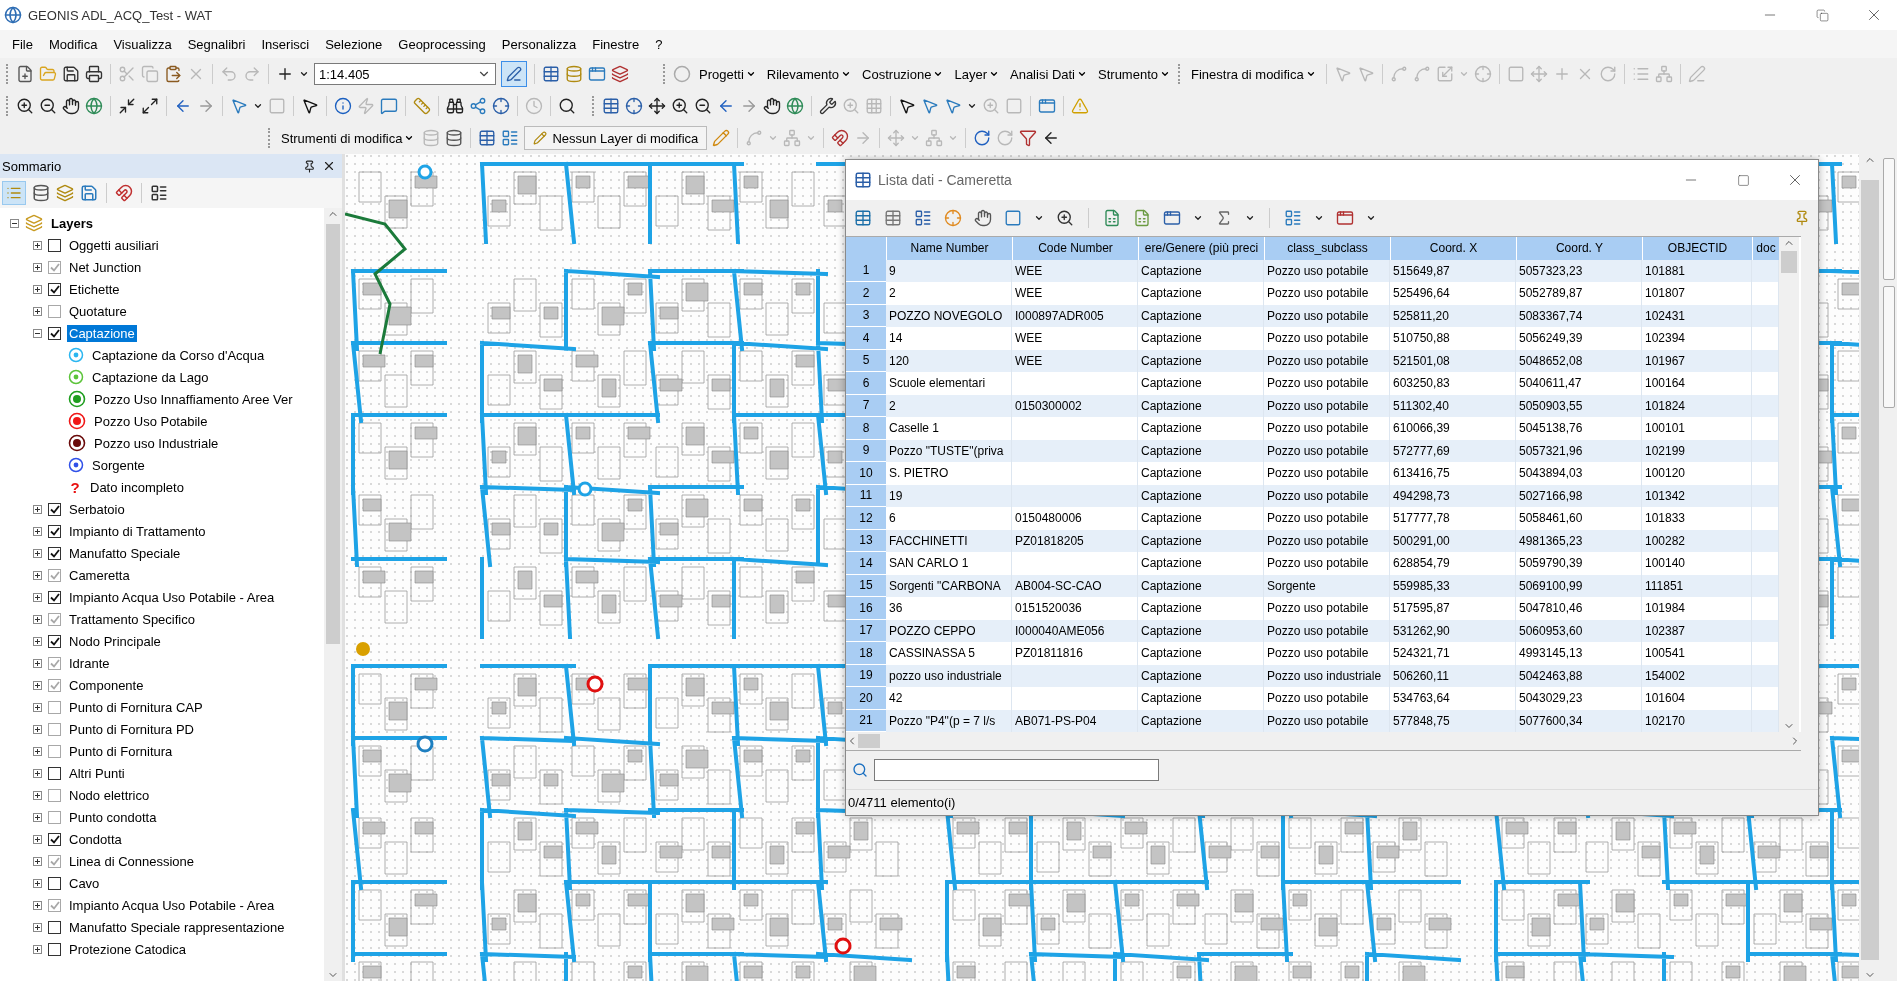 This screenshot has height=981, width=1897. I want to click on layers-icon, so click(620, 74).